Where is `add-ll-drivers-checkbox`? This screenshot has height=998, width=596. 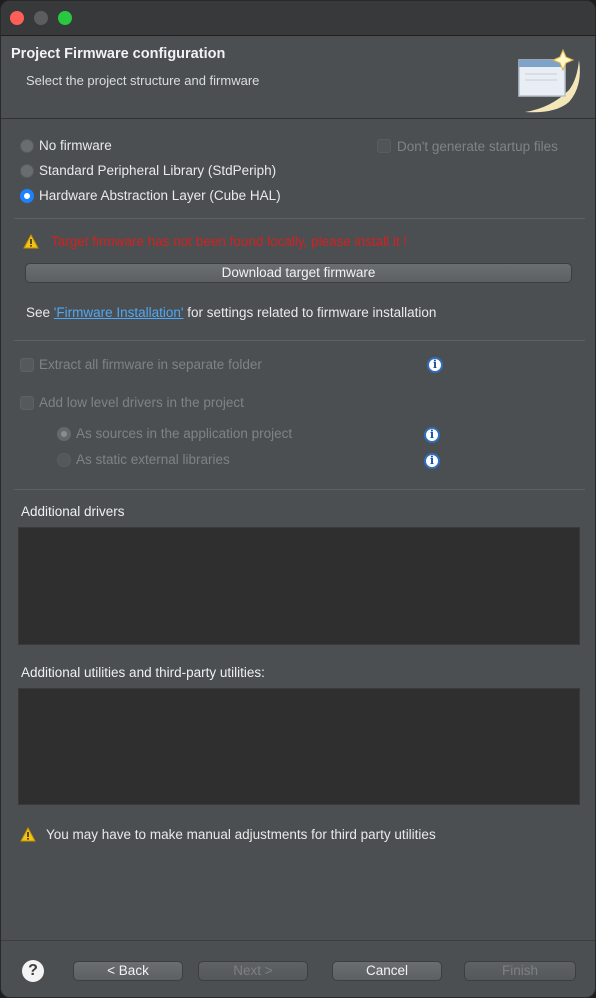 add-ll-drivers-checkbox is located at coordinates (27, 403).